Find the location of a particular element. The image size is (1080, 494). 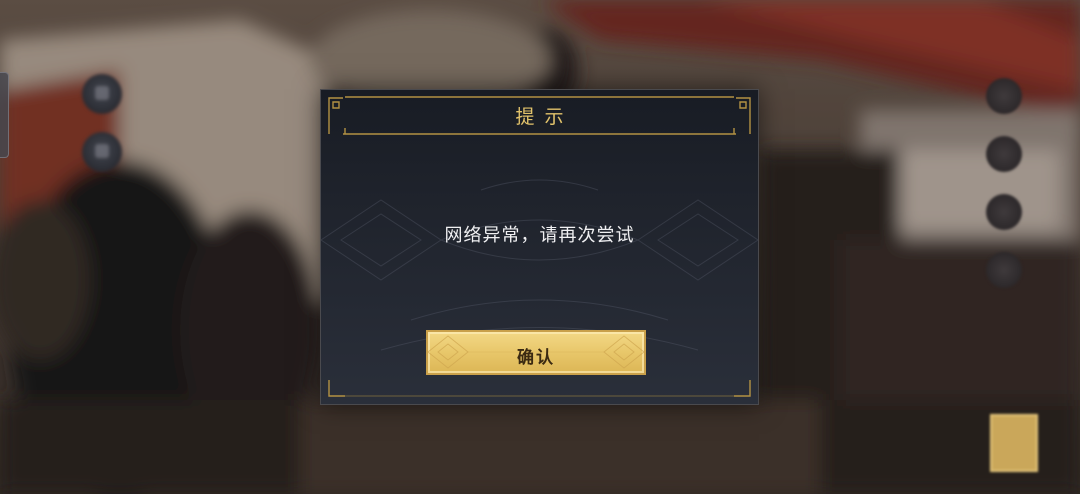

side-drawer-handle is located at coordinates (4, 115).